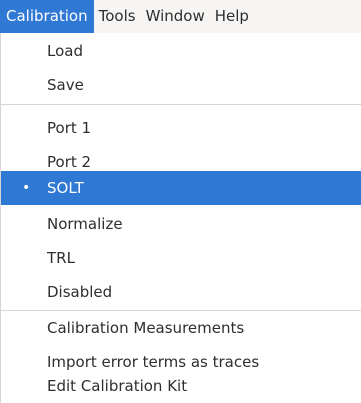  What do you see at coordinates (181, 188) in the screenshot?
I see `menu-item-solt: • SOLT` at bounding box center [181, 188].